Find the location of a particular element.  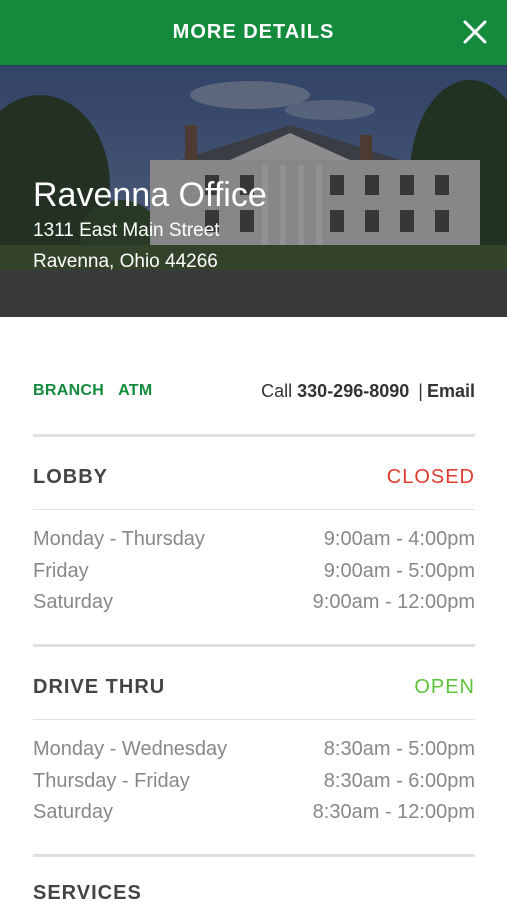

hours-row: Thursday - Friday 8:30am - 6:00pm is located at coordinates (254, 786).